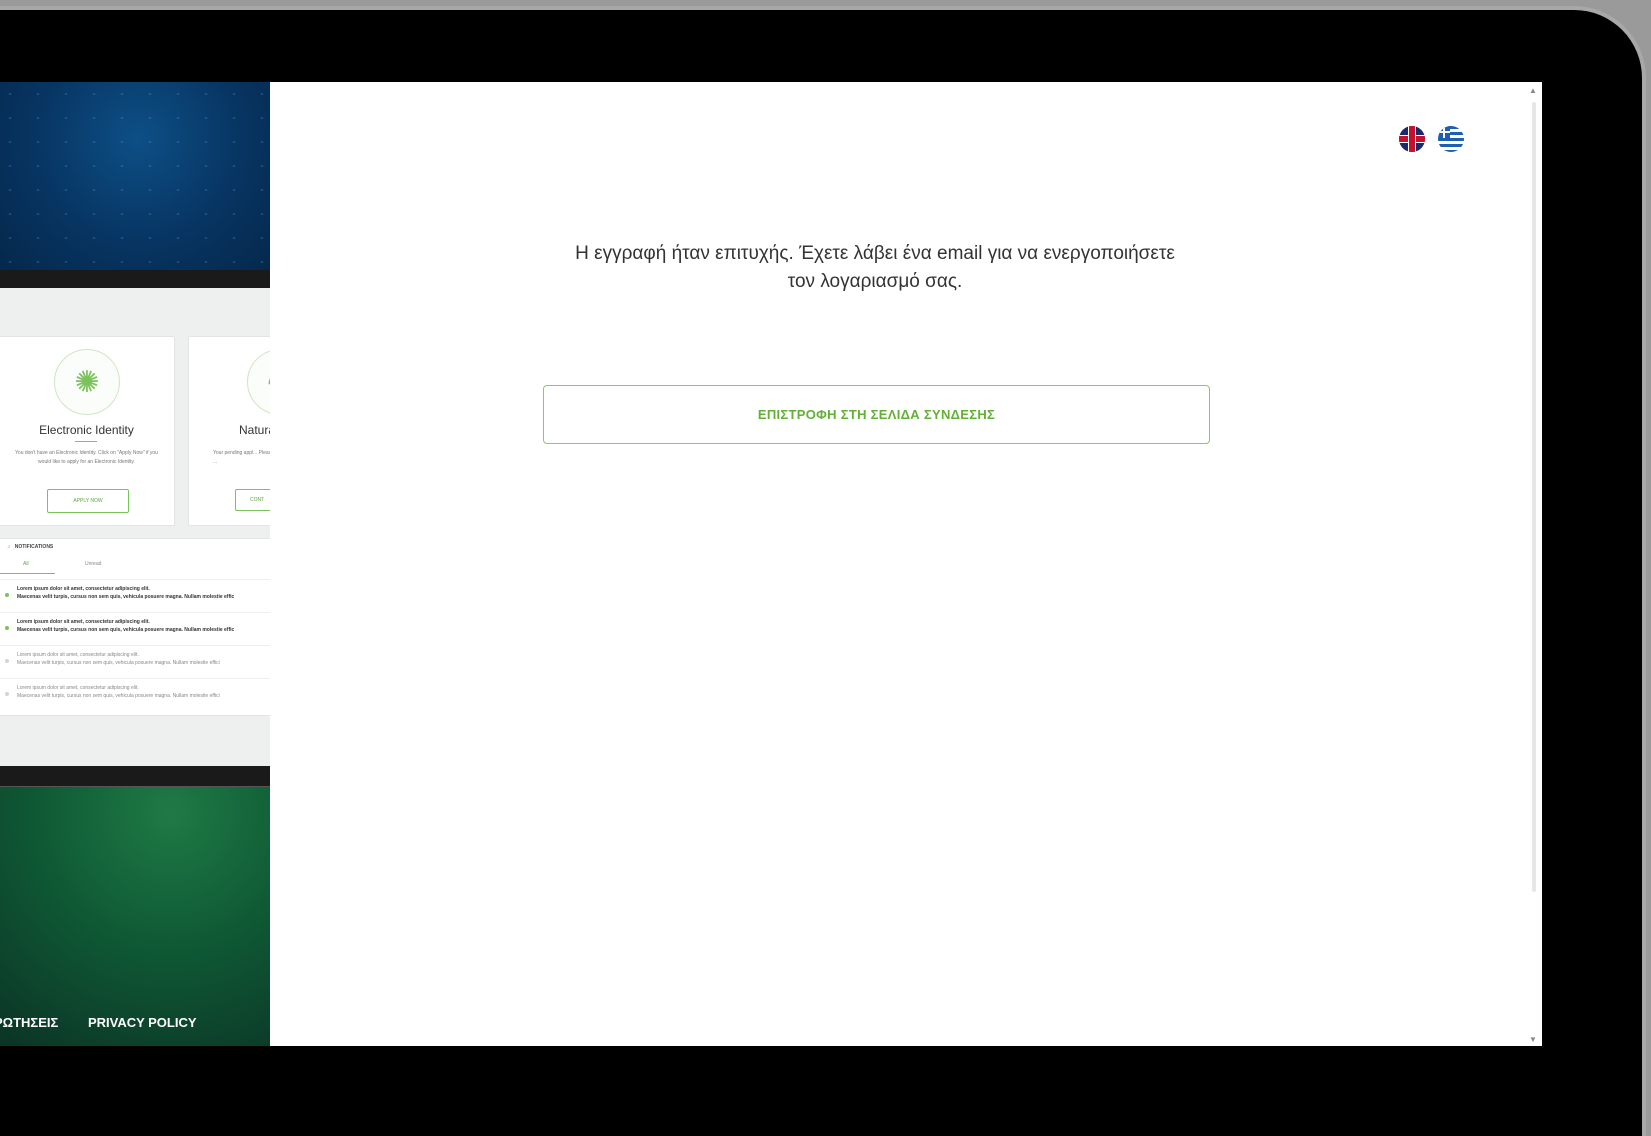  I want to click on bell-icon: ♫, so click(9, 547).